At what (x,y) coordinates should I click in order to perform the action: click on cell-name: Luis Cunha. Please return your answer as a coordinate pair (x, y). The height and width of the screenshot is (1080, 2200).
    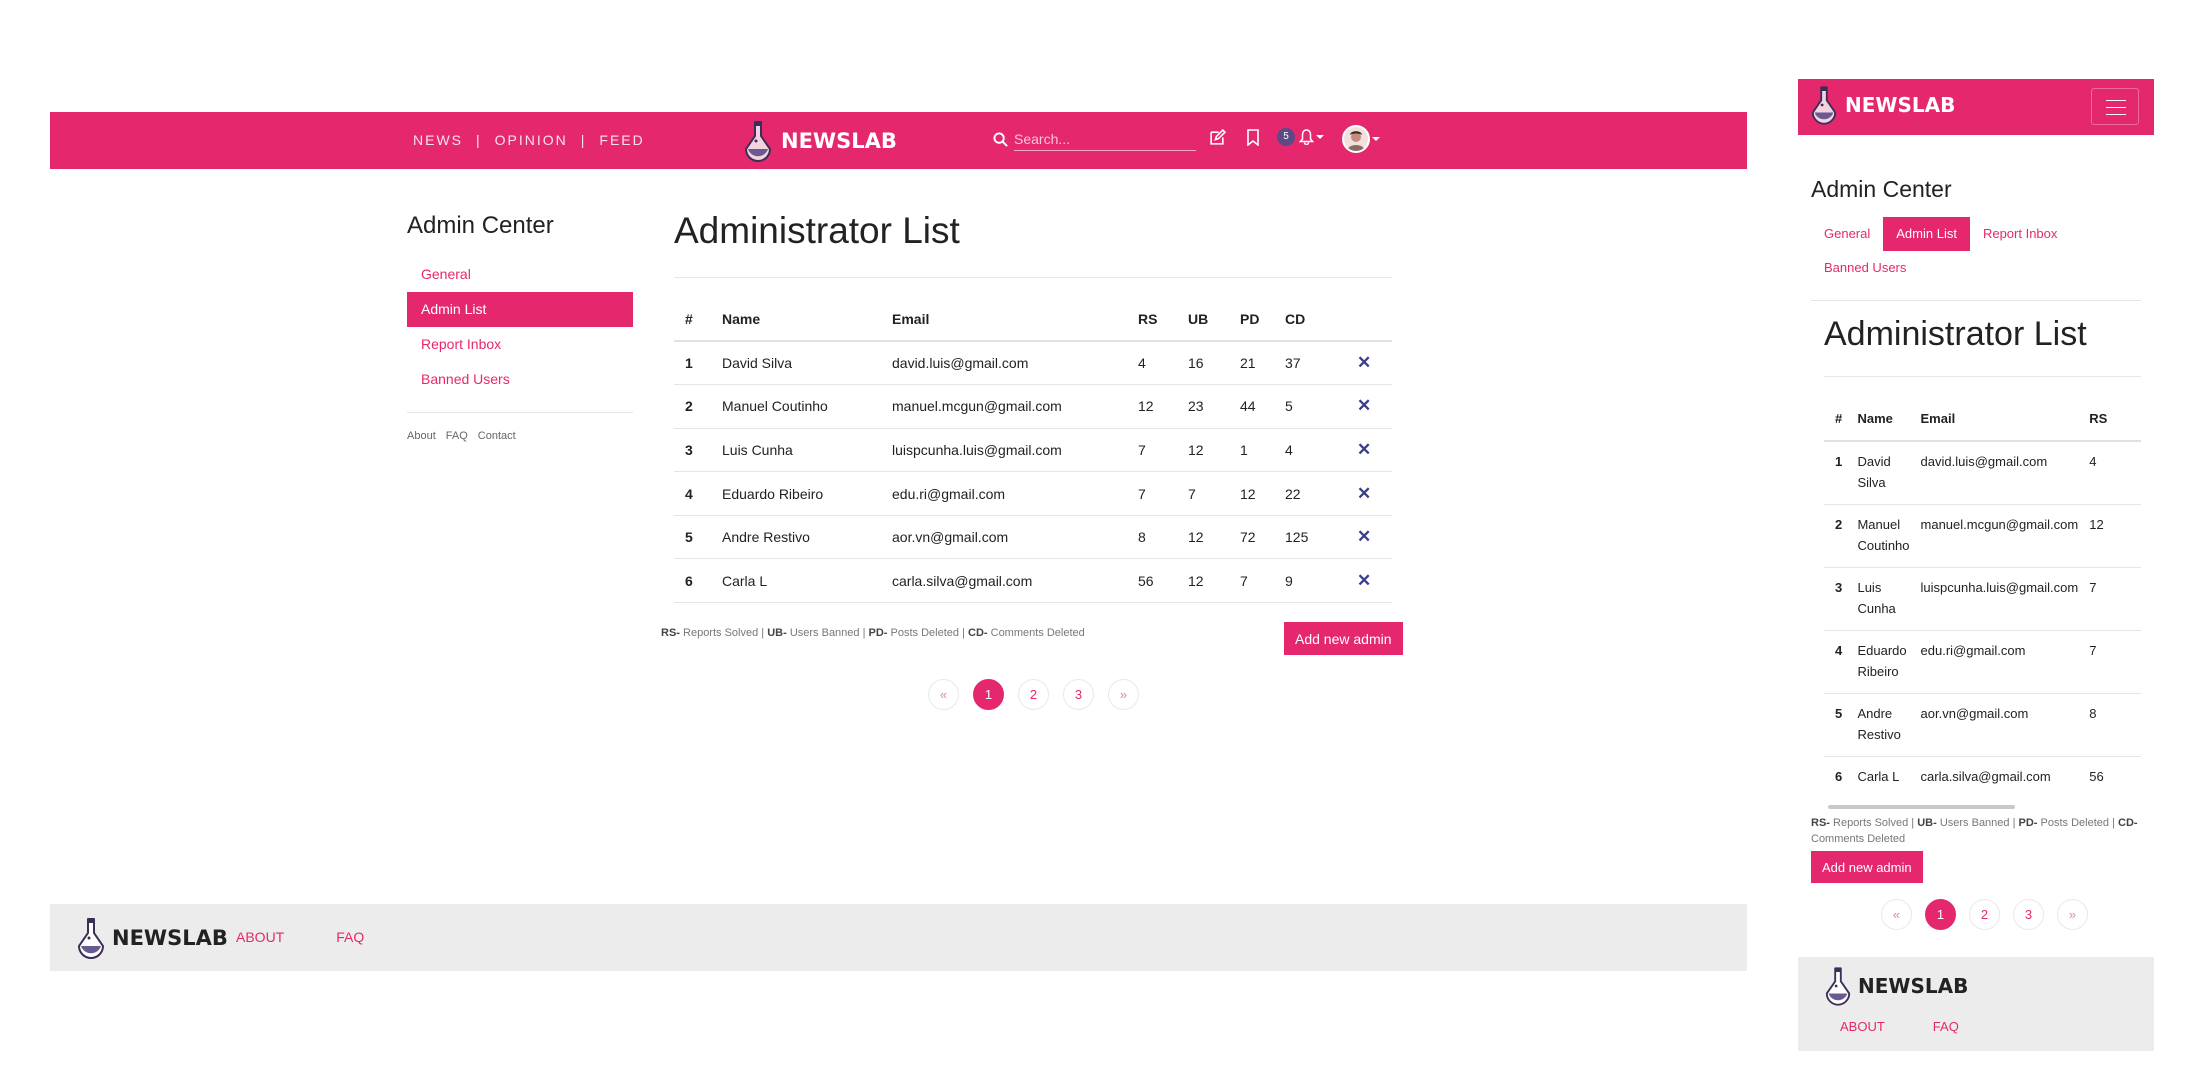
    Looking at the image, I should click on (796, 450).